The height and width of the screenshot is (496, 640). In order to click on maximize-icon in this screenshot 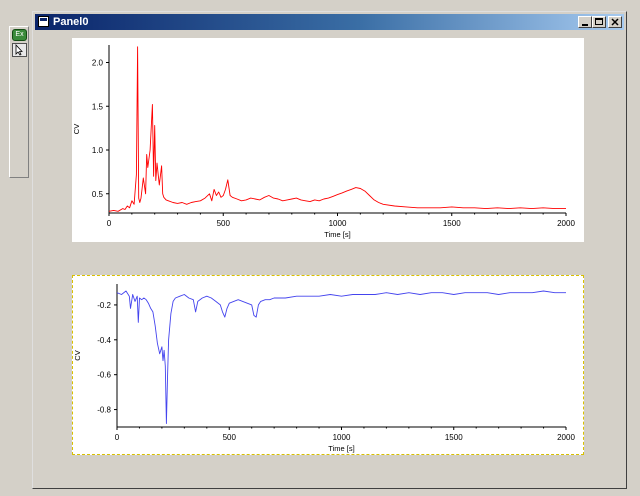, I will do `click(599, 22)`.